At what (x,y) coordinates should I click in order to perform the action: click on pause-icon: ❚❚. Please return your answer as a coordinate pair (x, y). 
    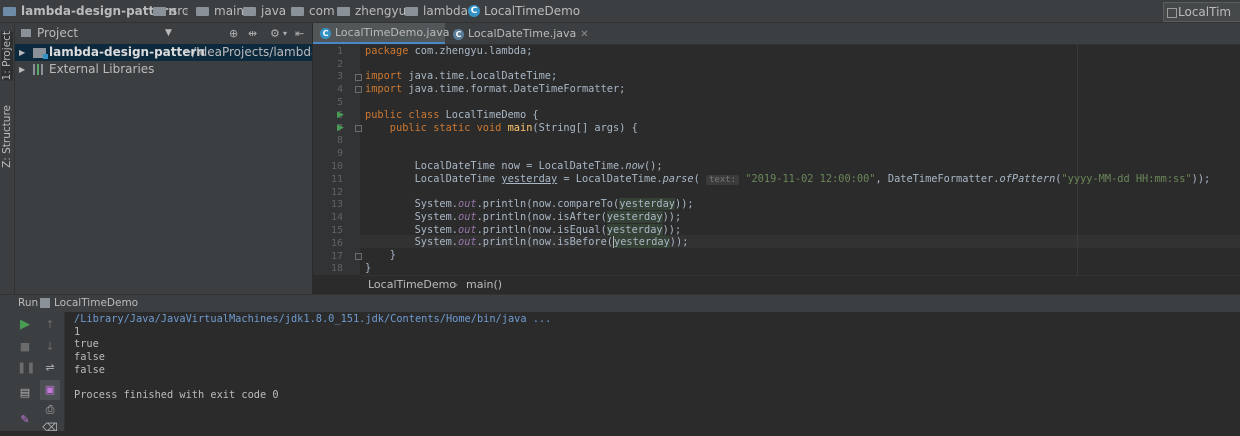
    Looking at the image, I should click on (26, 368).